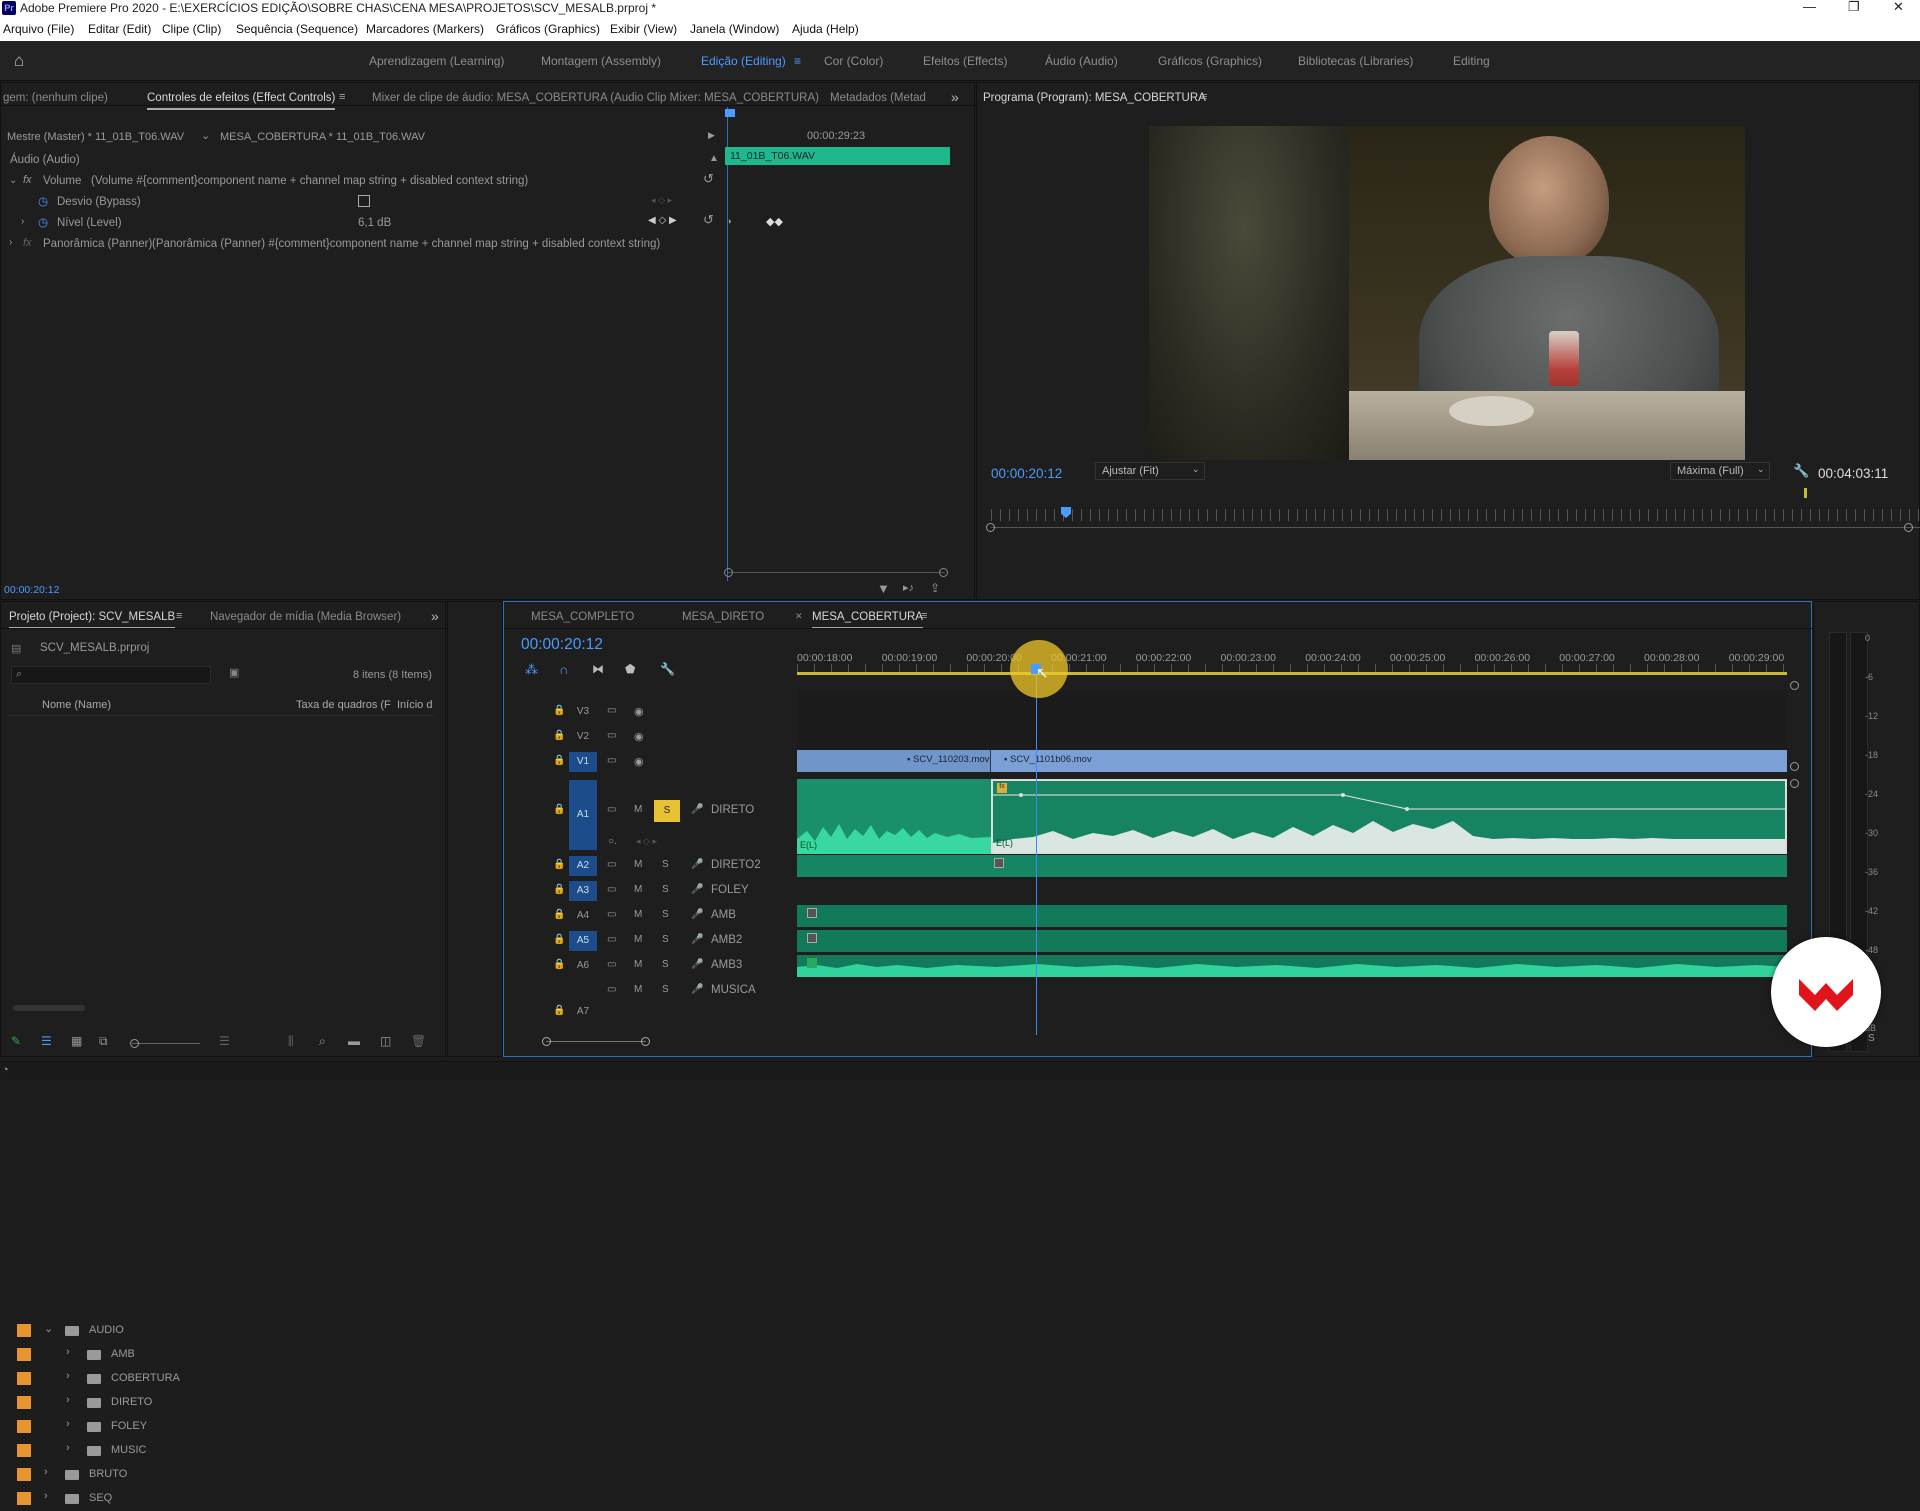 Image resolution: width=1920 pixels, height=1511 pixels. I want to click on scroll-up-icon: ▲, so click(714, 158).